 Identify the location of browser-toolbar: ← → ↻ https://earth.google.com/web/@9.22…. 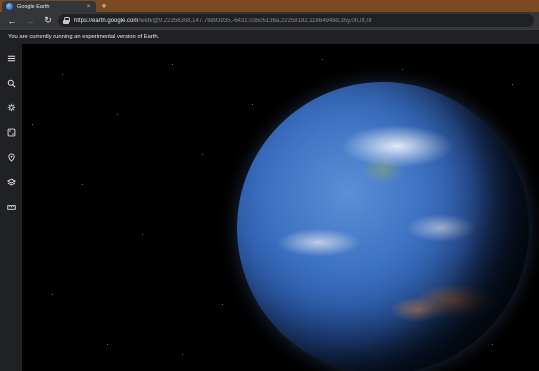
(269, 20).